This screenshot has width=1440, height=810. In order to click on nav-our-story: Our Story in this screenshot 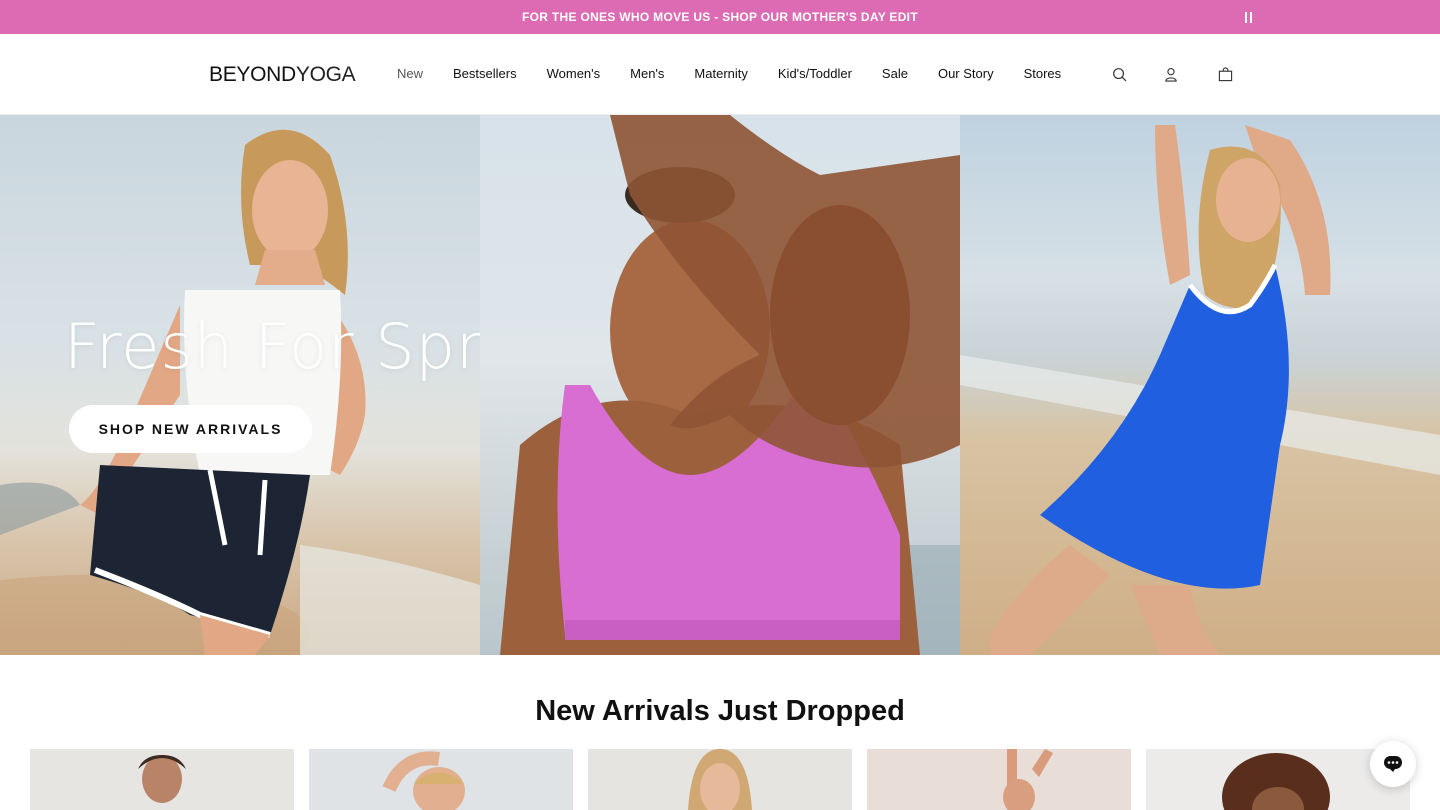, I will do `click(966, 73)`.